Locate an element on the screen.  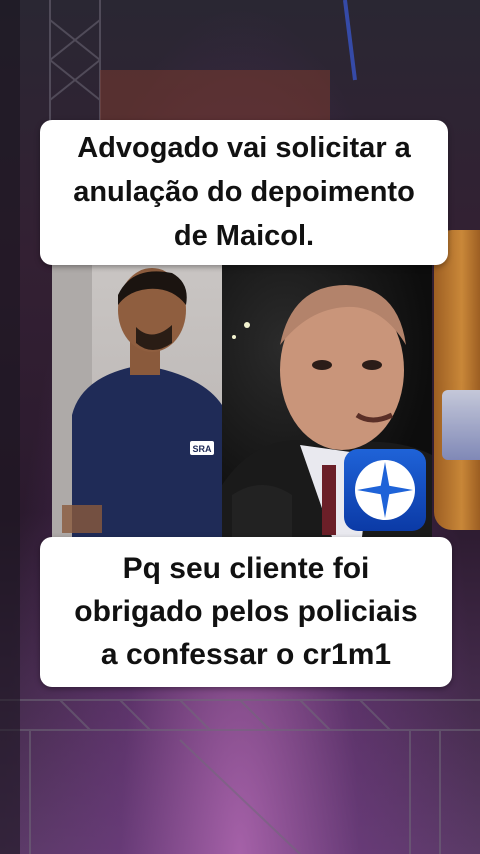
top-caption-line-2: anulação do depoimento is located at coordinates (244, 192).